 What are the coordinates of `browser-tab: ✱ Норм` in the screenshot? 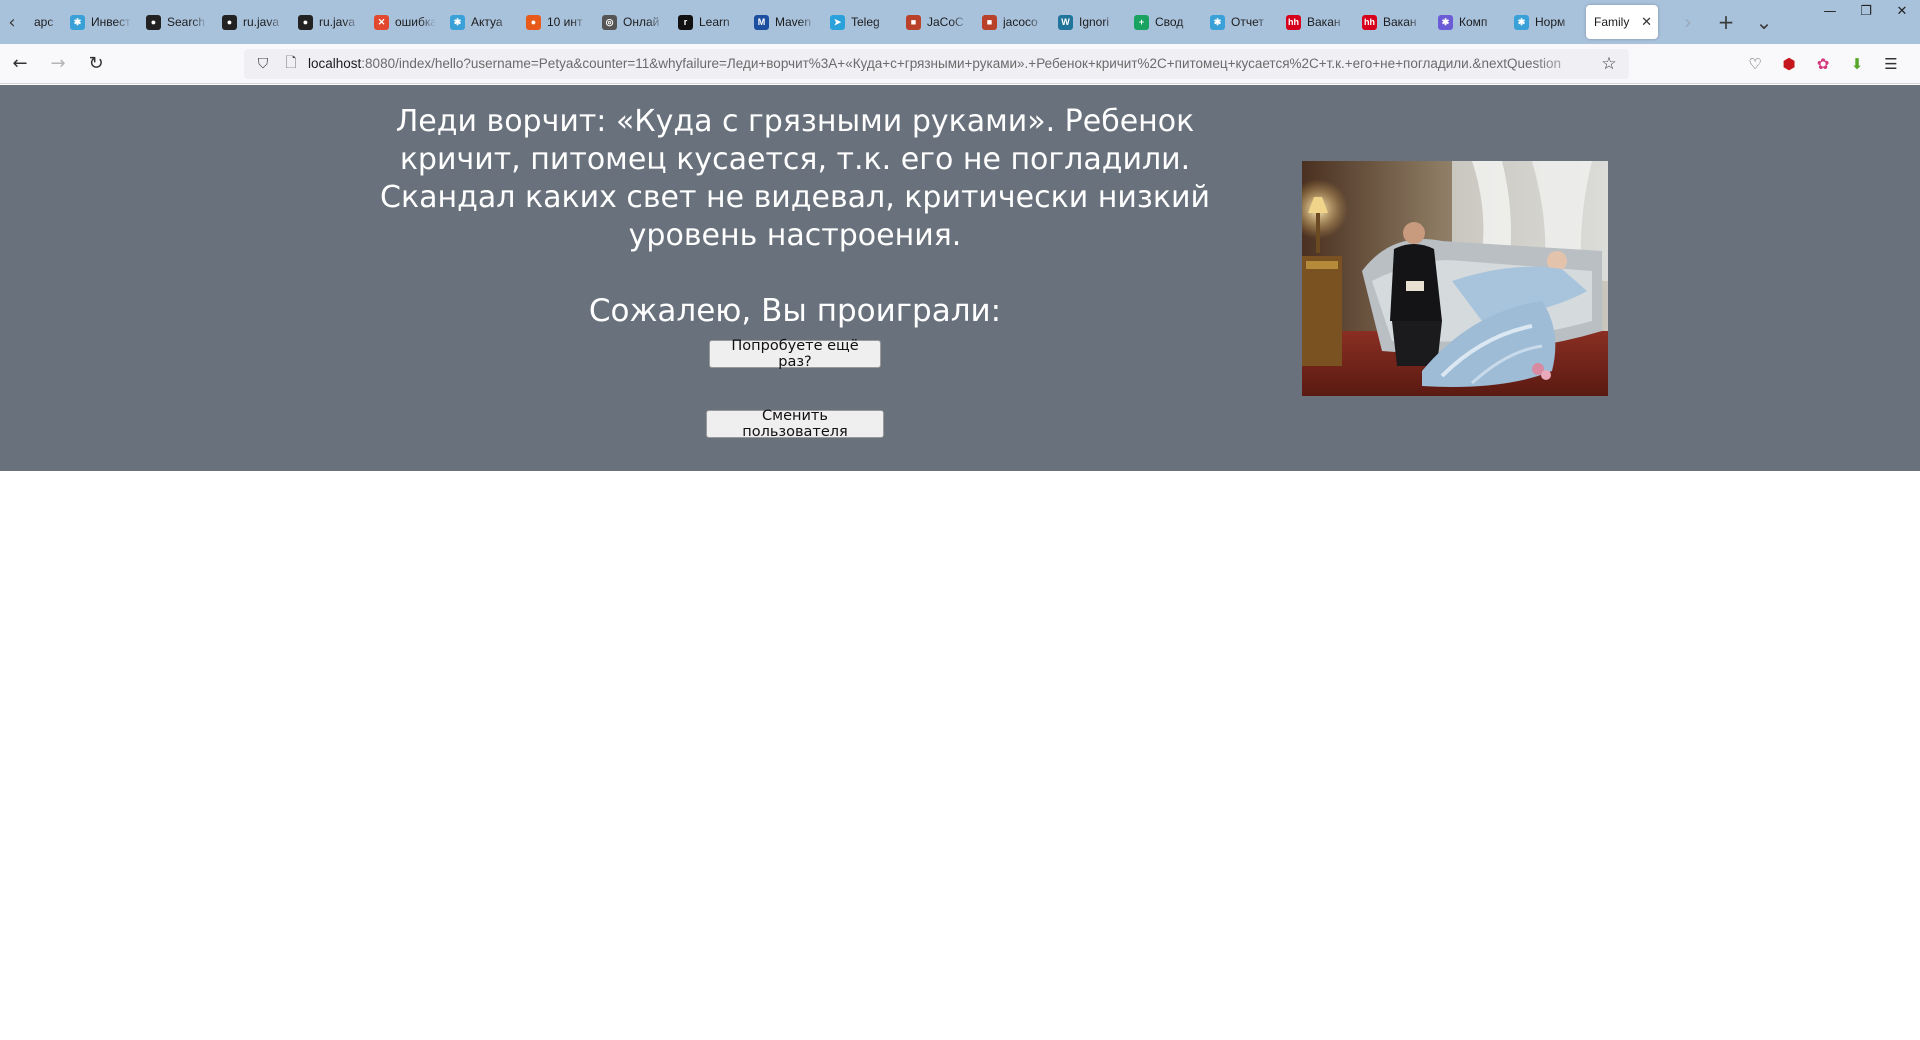 It's located at (1544, 22).